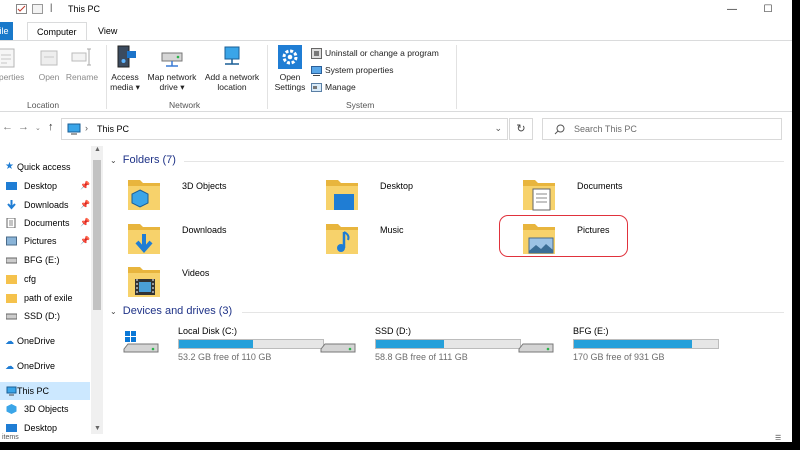 Image resolution: width=800 pixels, height=450 pixels. What do you see at coordinates (768, 10) in the screenshot?
I see `maximize-button: ☐` at bounding box center [768, 10].